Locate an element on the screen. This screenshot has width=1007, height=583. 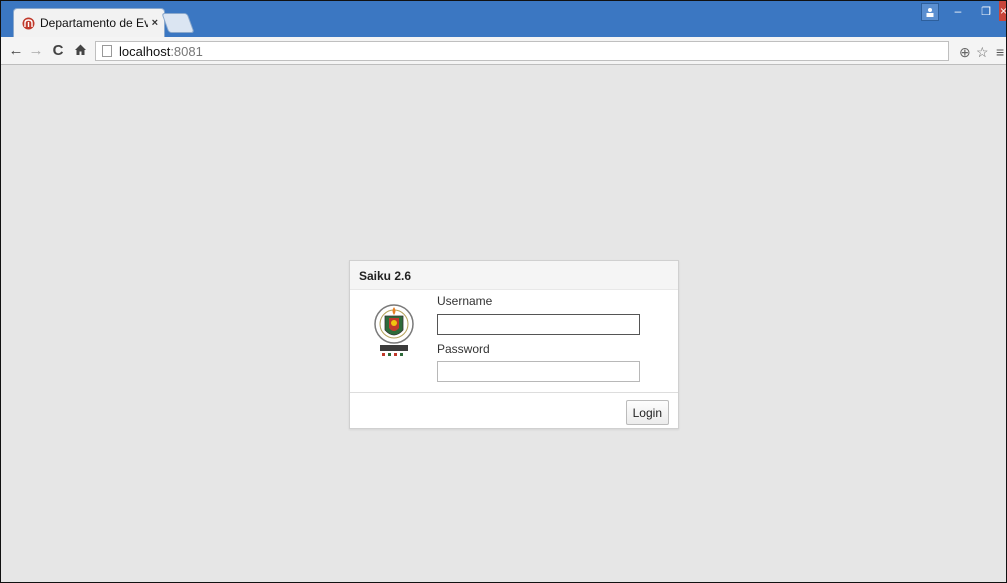
minimize-button: – is located at coordinates (958, 11).